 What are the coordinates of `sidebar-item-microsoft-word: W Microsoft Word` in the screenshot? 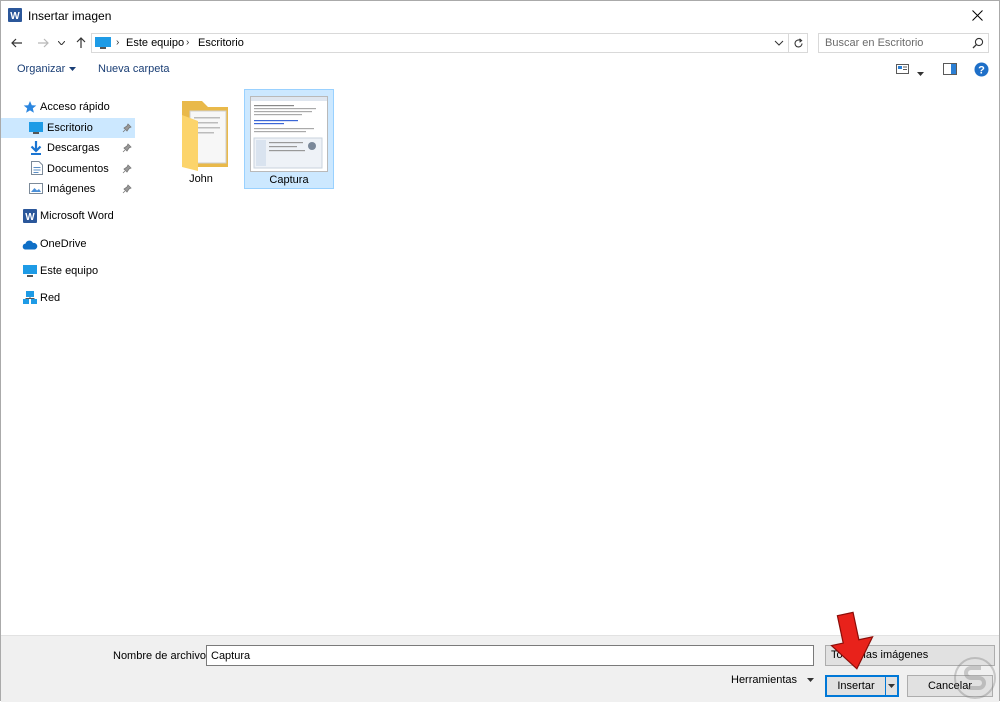 It's located at (68, 216).